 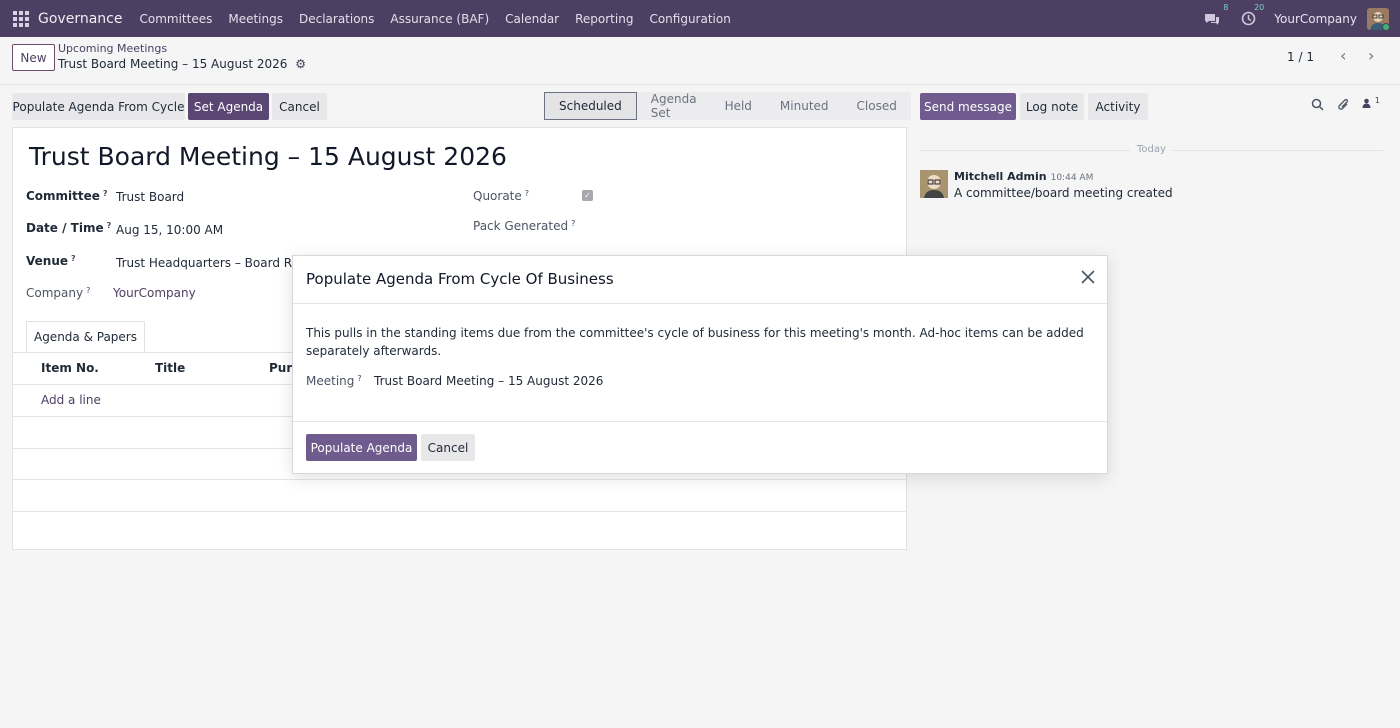 I want to click on dialog-header: Populate Agenda From Cycle Of Business, so click(x=700, y=280).